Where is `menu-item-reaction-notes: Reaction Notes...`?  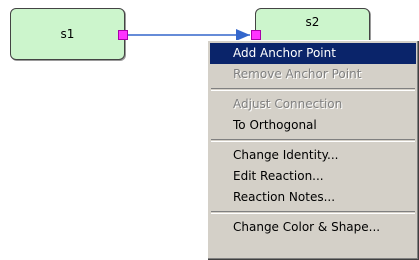 menu-item-reaction-notes: Reaction Notes... is located at coordinates (313, 197).